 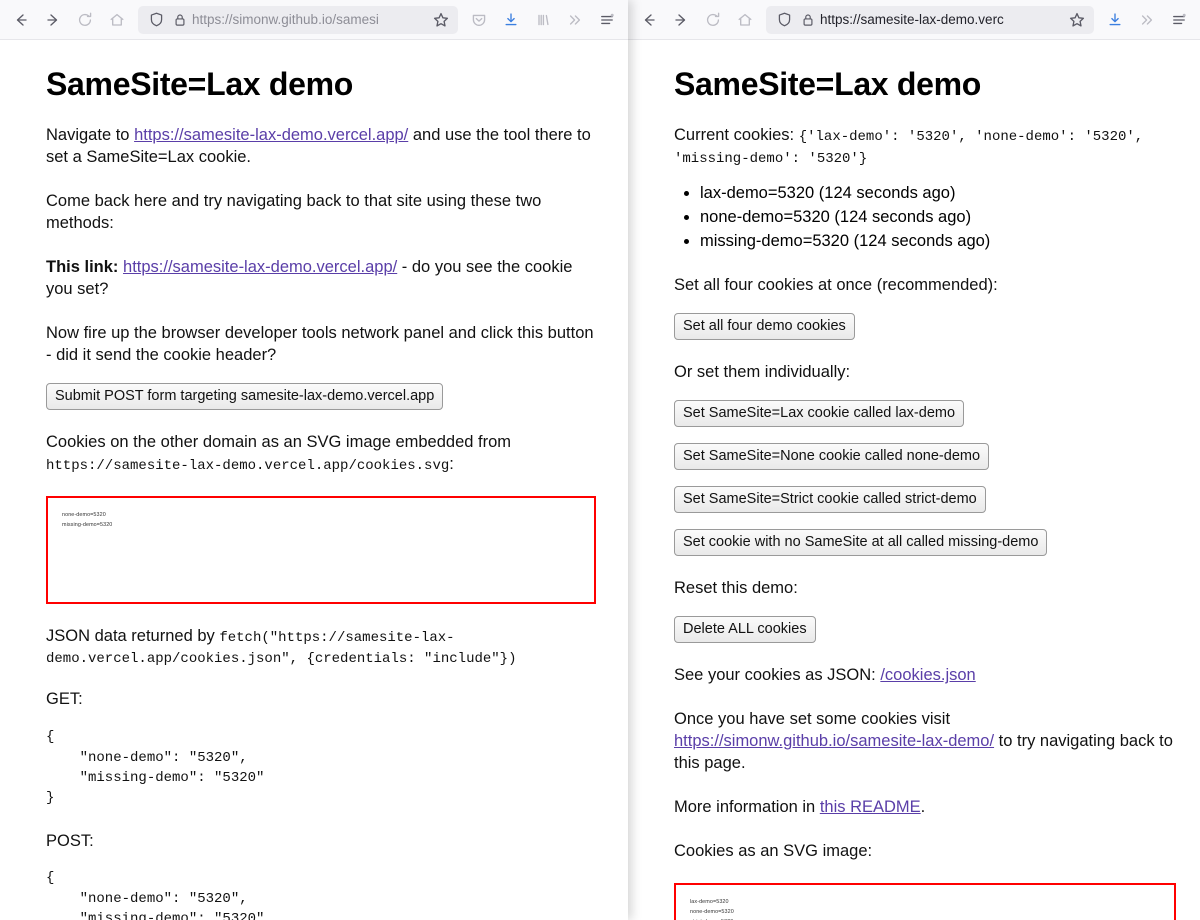 I want to click on set-individually-heading: Or set them individually:, so click(x=762, y=371).